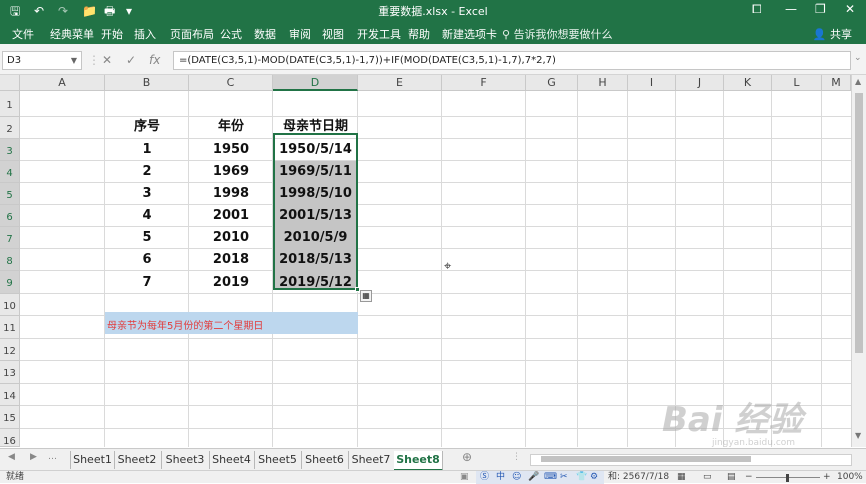 The image size is (866, 484). What do you see at coordinates (820, 9) in the screenshot?
I see `restore-icon: ❐` at bounding box center [820, 9].